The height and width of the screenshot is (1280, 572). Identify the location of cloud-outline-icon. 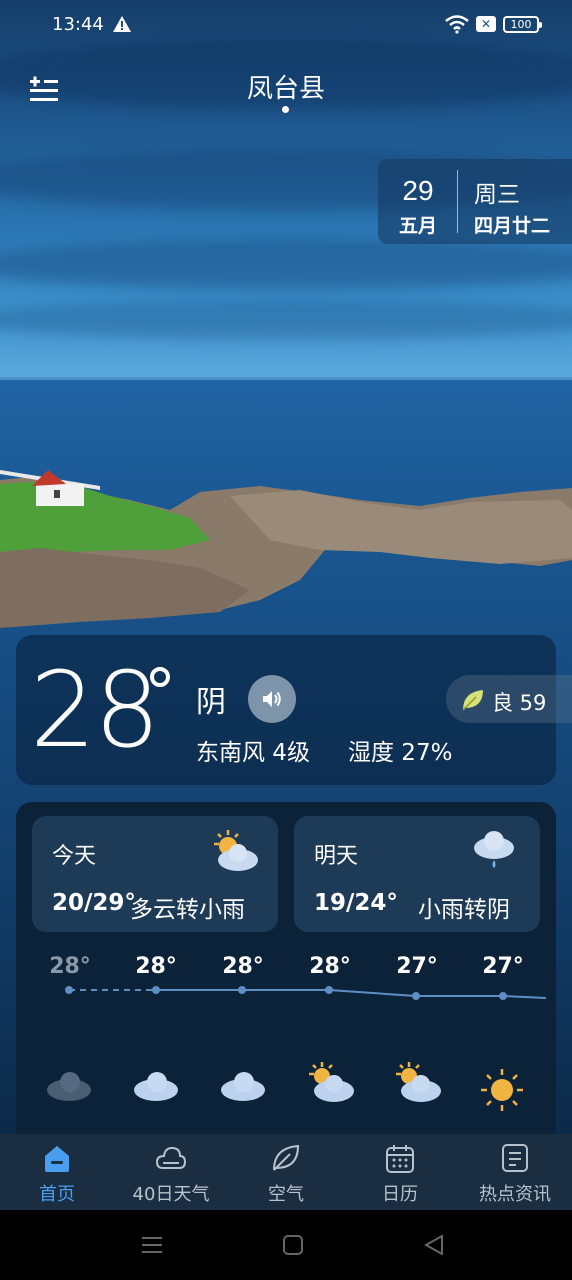
(171, 1157).